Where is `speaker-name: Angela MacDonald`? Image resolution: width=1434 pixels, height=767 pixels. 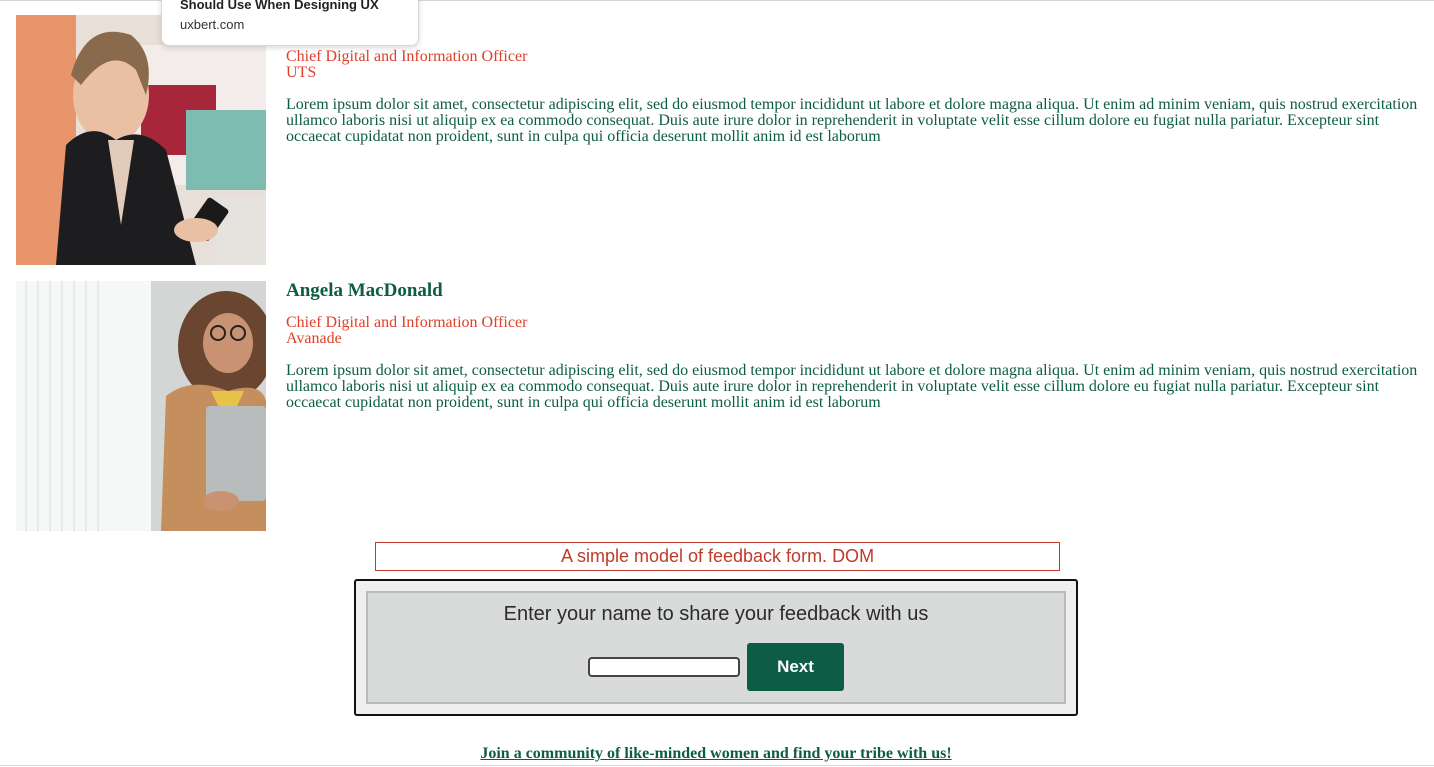
speaker-name: Angela MacDonald is located at coordinates (364, 290).